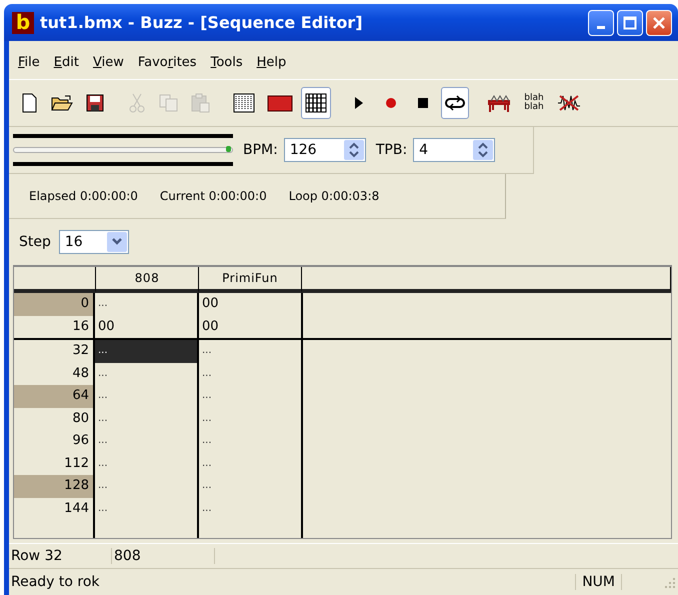 The width and height of the screenshot is (678, 595). What do you see at coordinates (29, 62) in the screenshot?
I see `menu-item: File` at bounding box center [29, 62].